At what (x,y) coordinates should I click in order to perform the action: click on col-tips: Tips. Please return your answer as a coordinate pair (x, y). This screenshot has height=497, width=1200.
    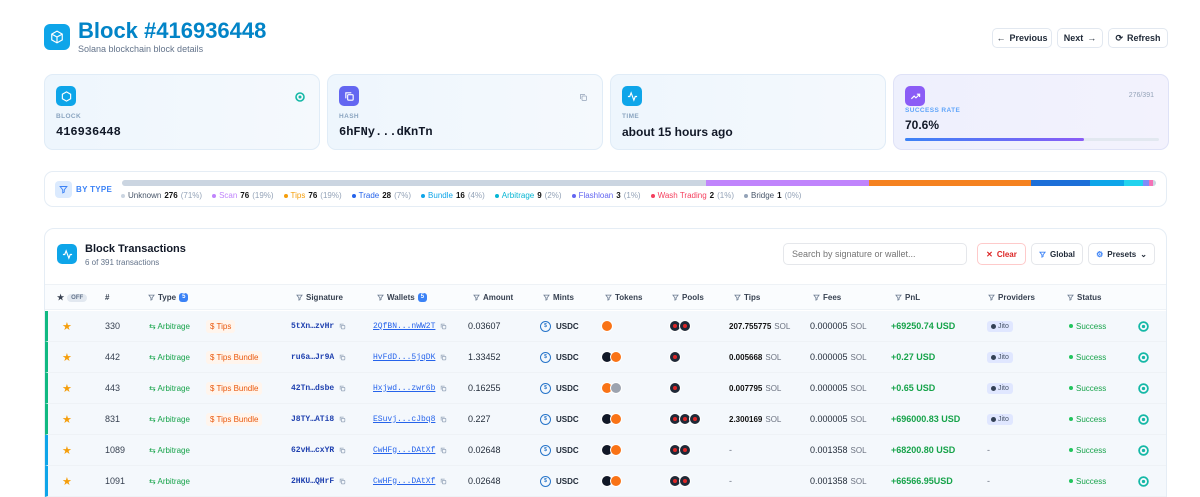
    Looking at the image, I should click on (747, 297).